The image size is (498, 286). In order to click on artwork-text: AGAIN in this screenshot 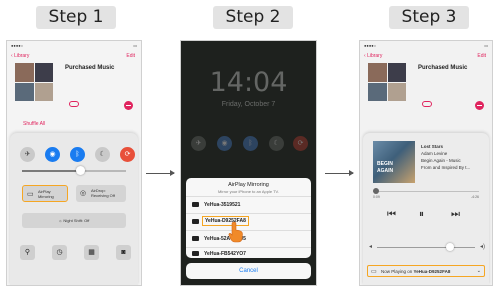, I will do `click(385, 171)`.